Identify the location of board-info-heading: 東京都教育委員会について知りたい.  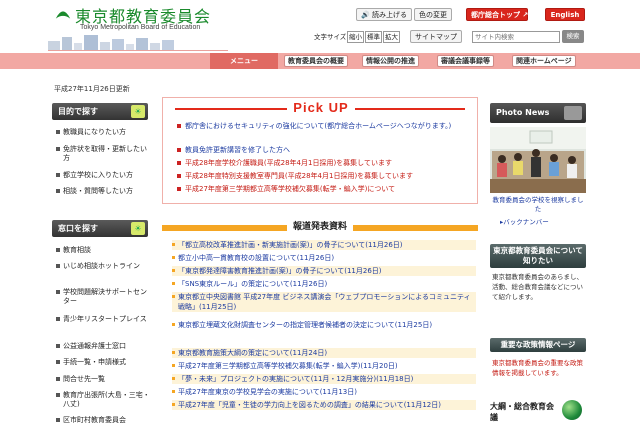
(538, 256).